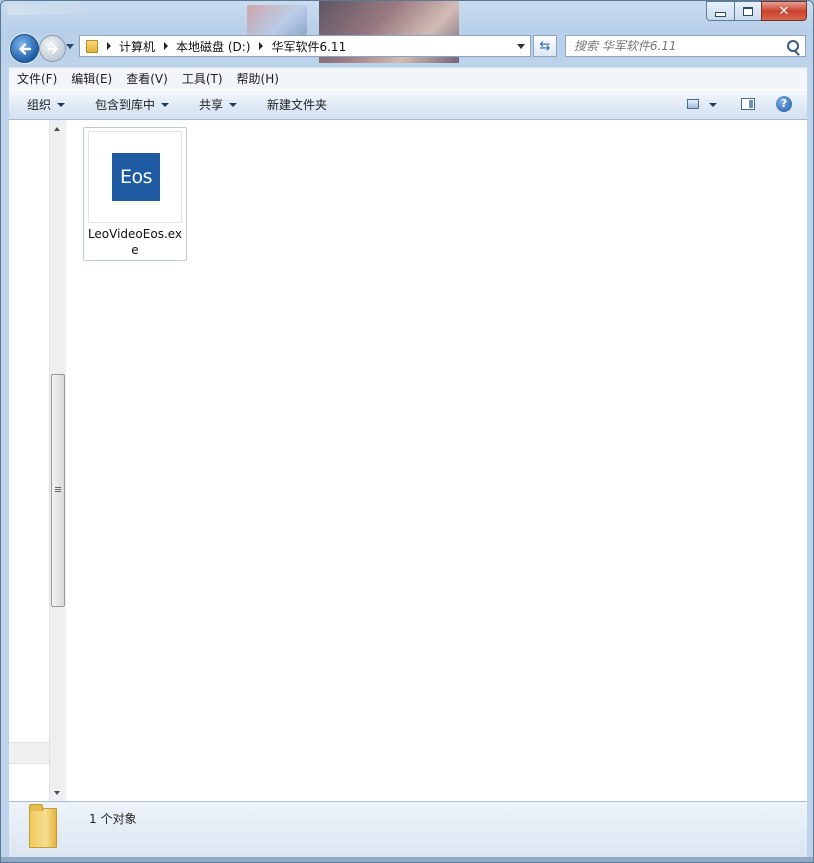 Image resolution: width=814 pixels, height=863 pixels. I want to click on file-item: Eos LeoVideoEos.exe, so click(135, 194).